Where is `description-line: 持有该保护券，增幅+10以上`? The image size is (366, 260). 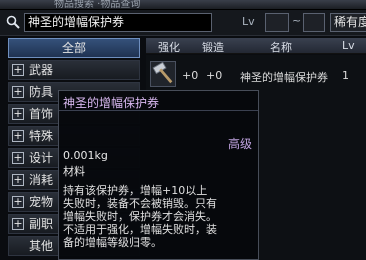
description-line: 持有该保护券，增幅+10以上 is located at coordinates (135, 190).